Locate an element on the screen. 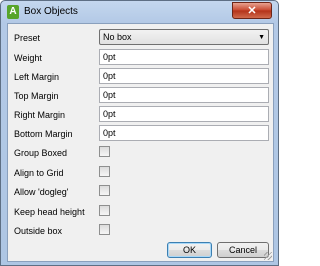 This screenshot has height=266, width=320. keep-head-height-row: Keep head height is located at coordinates (140, 212).